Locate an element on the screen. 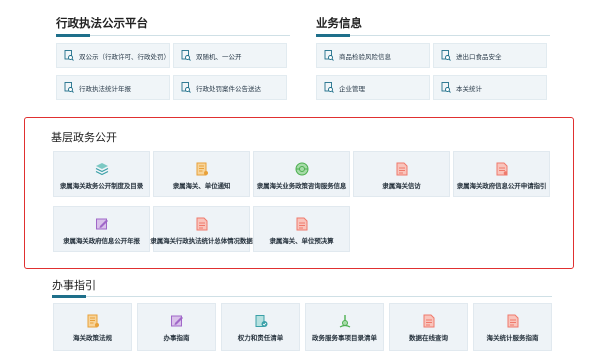 This screenshot has width=600, height=356. link-penalty-notice: 行政处罚案件公告送达 is located at coordinates (230, 87).